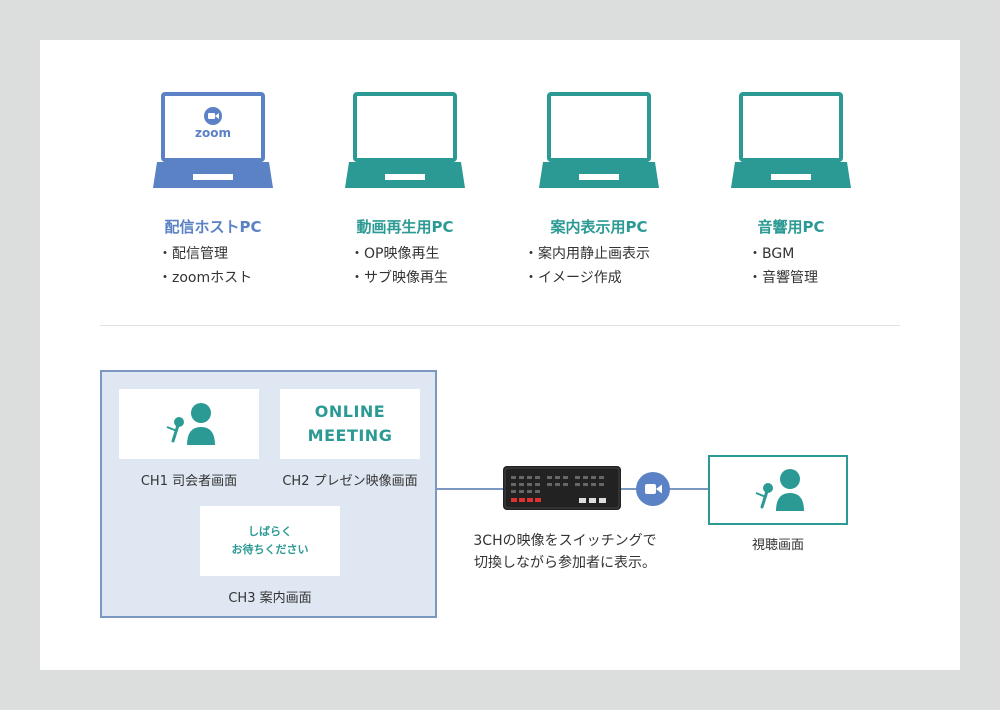 This screenshot has width=1000, height=710. I want to click on video-switcher-icon, so click(562, 488).